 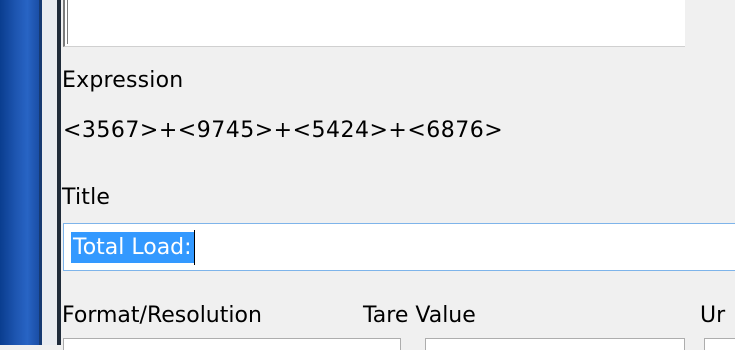 I want to click on tare-value-label: Tare Value, so click(x=419, y=315).